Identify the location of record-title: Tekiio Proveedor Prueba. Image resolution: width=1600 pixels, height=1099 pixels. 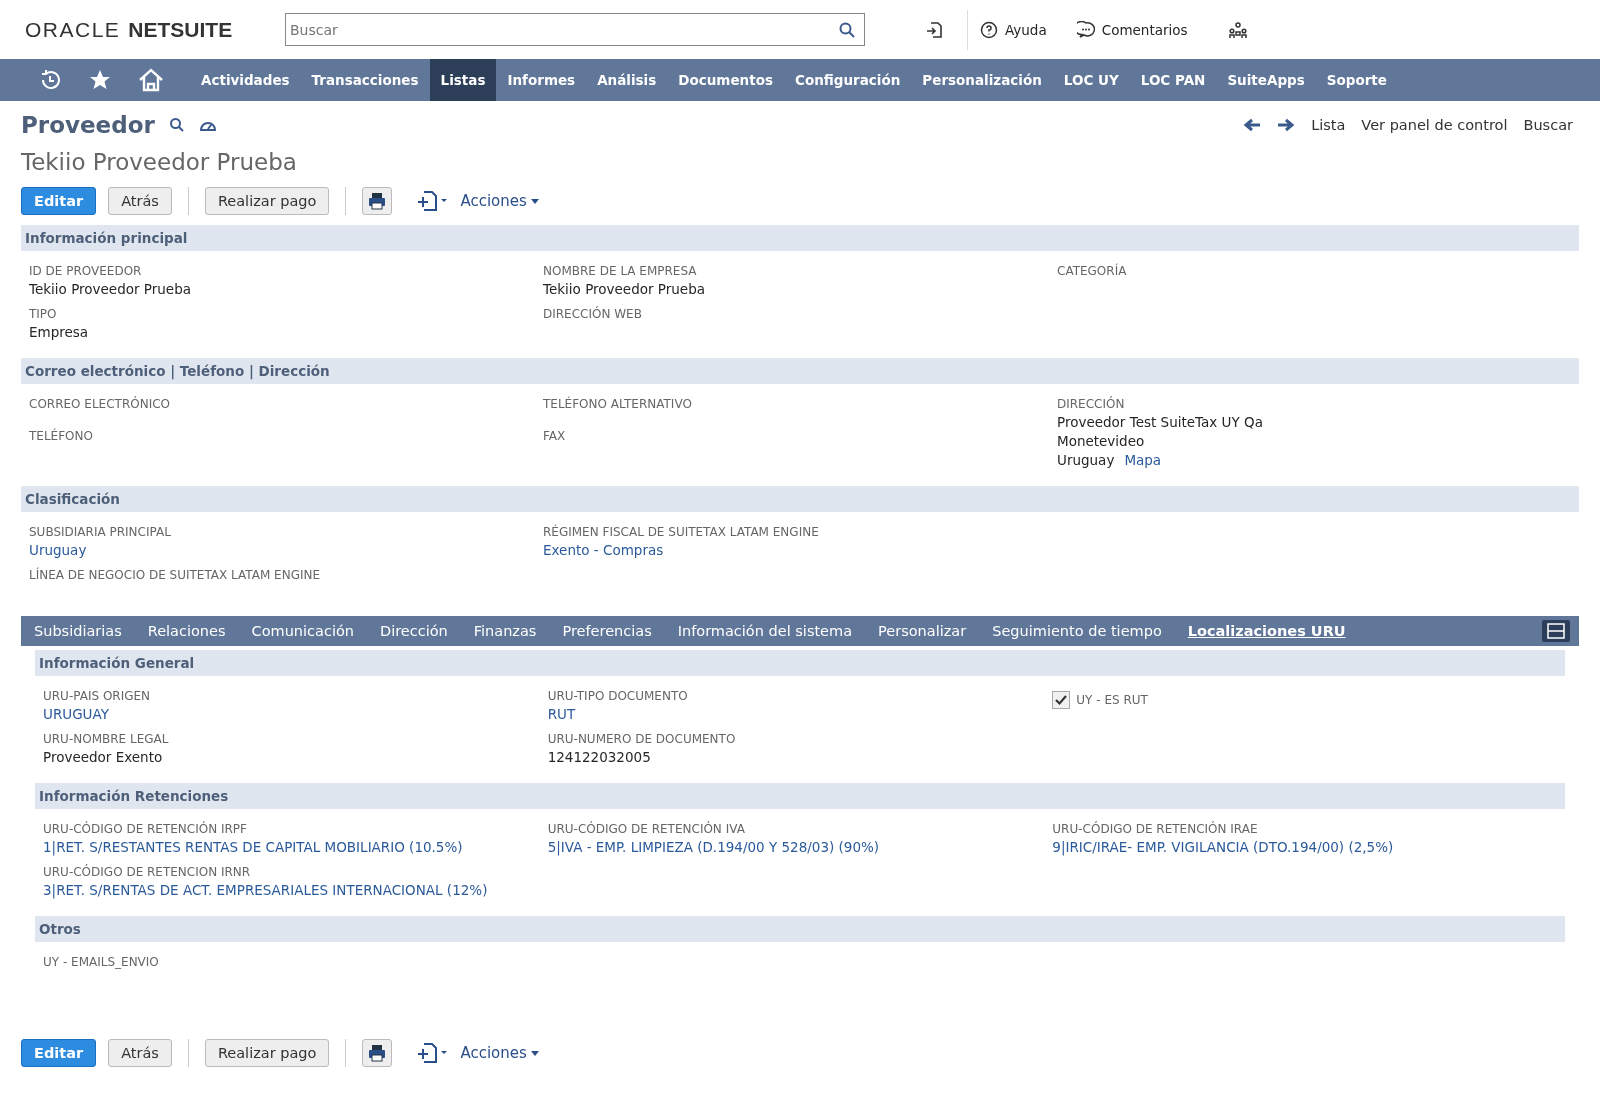
(159, 163).